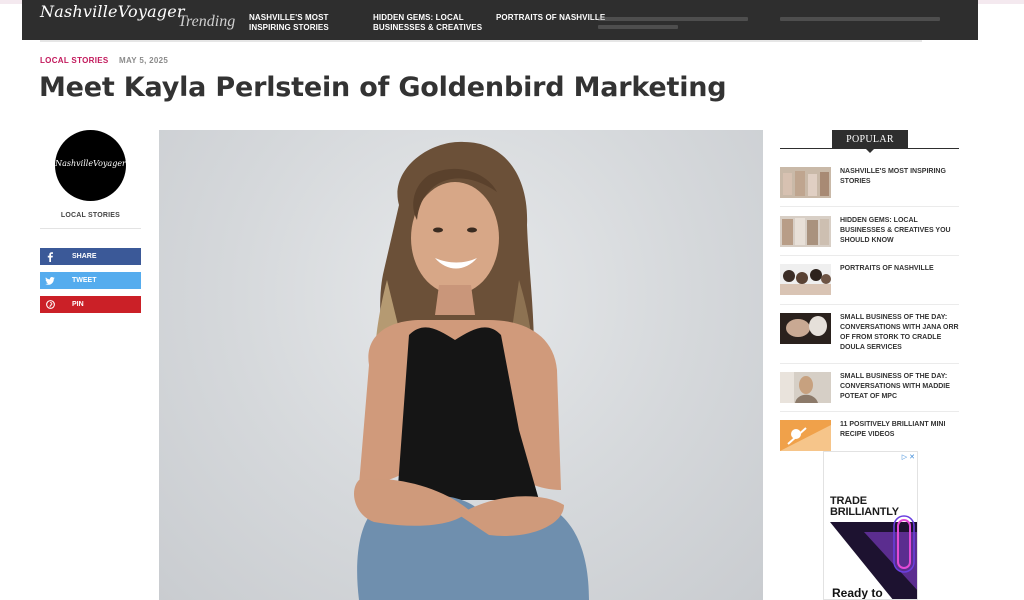  I want to click on popular-item-title: NASHVILLE'S MOST INSPIRING STORIES, so click(900, 177).